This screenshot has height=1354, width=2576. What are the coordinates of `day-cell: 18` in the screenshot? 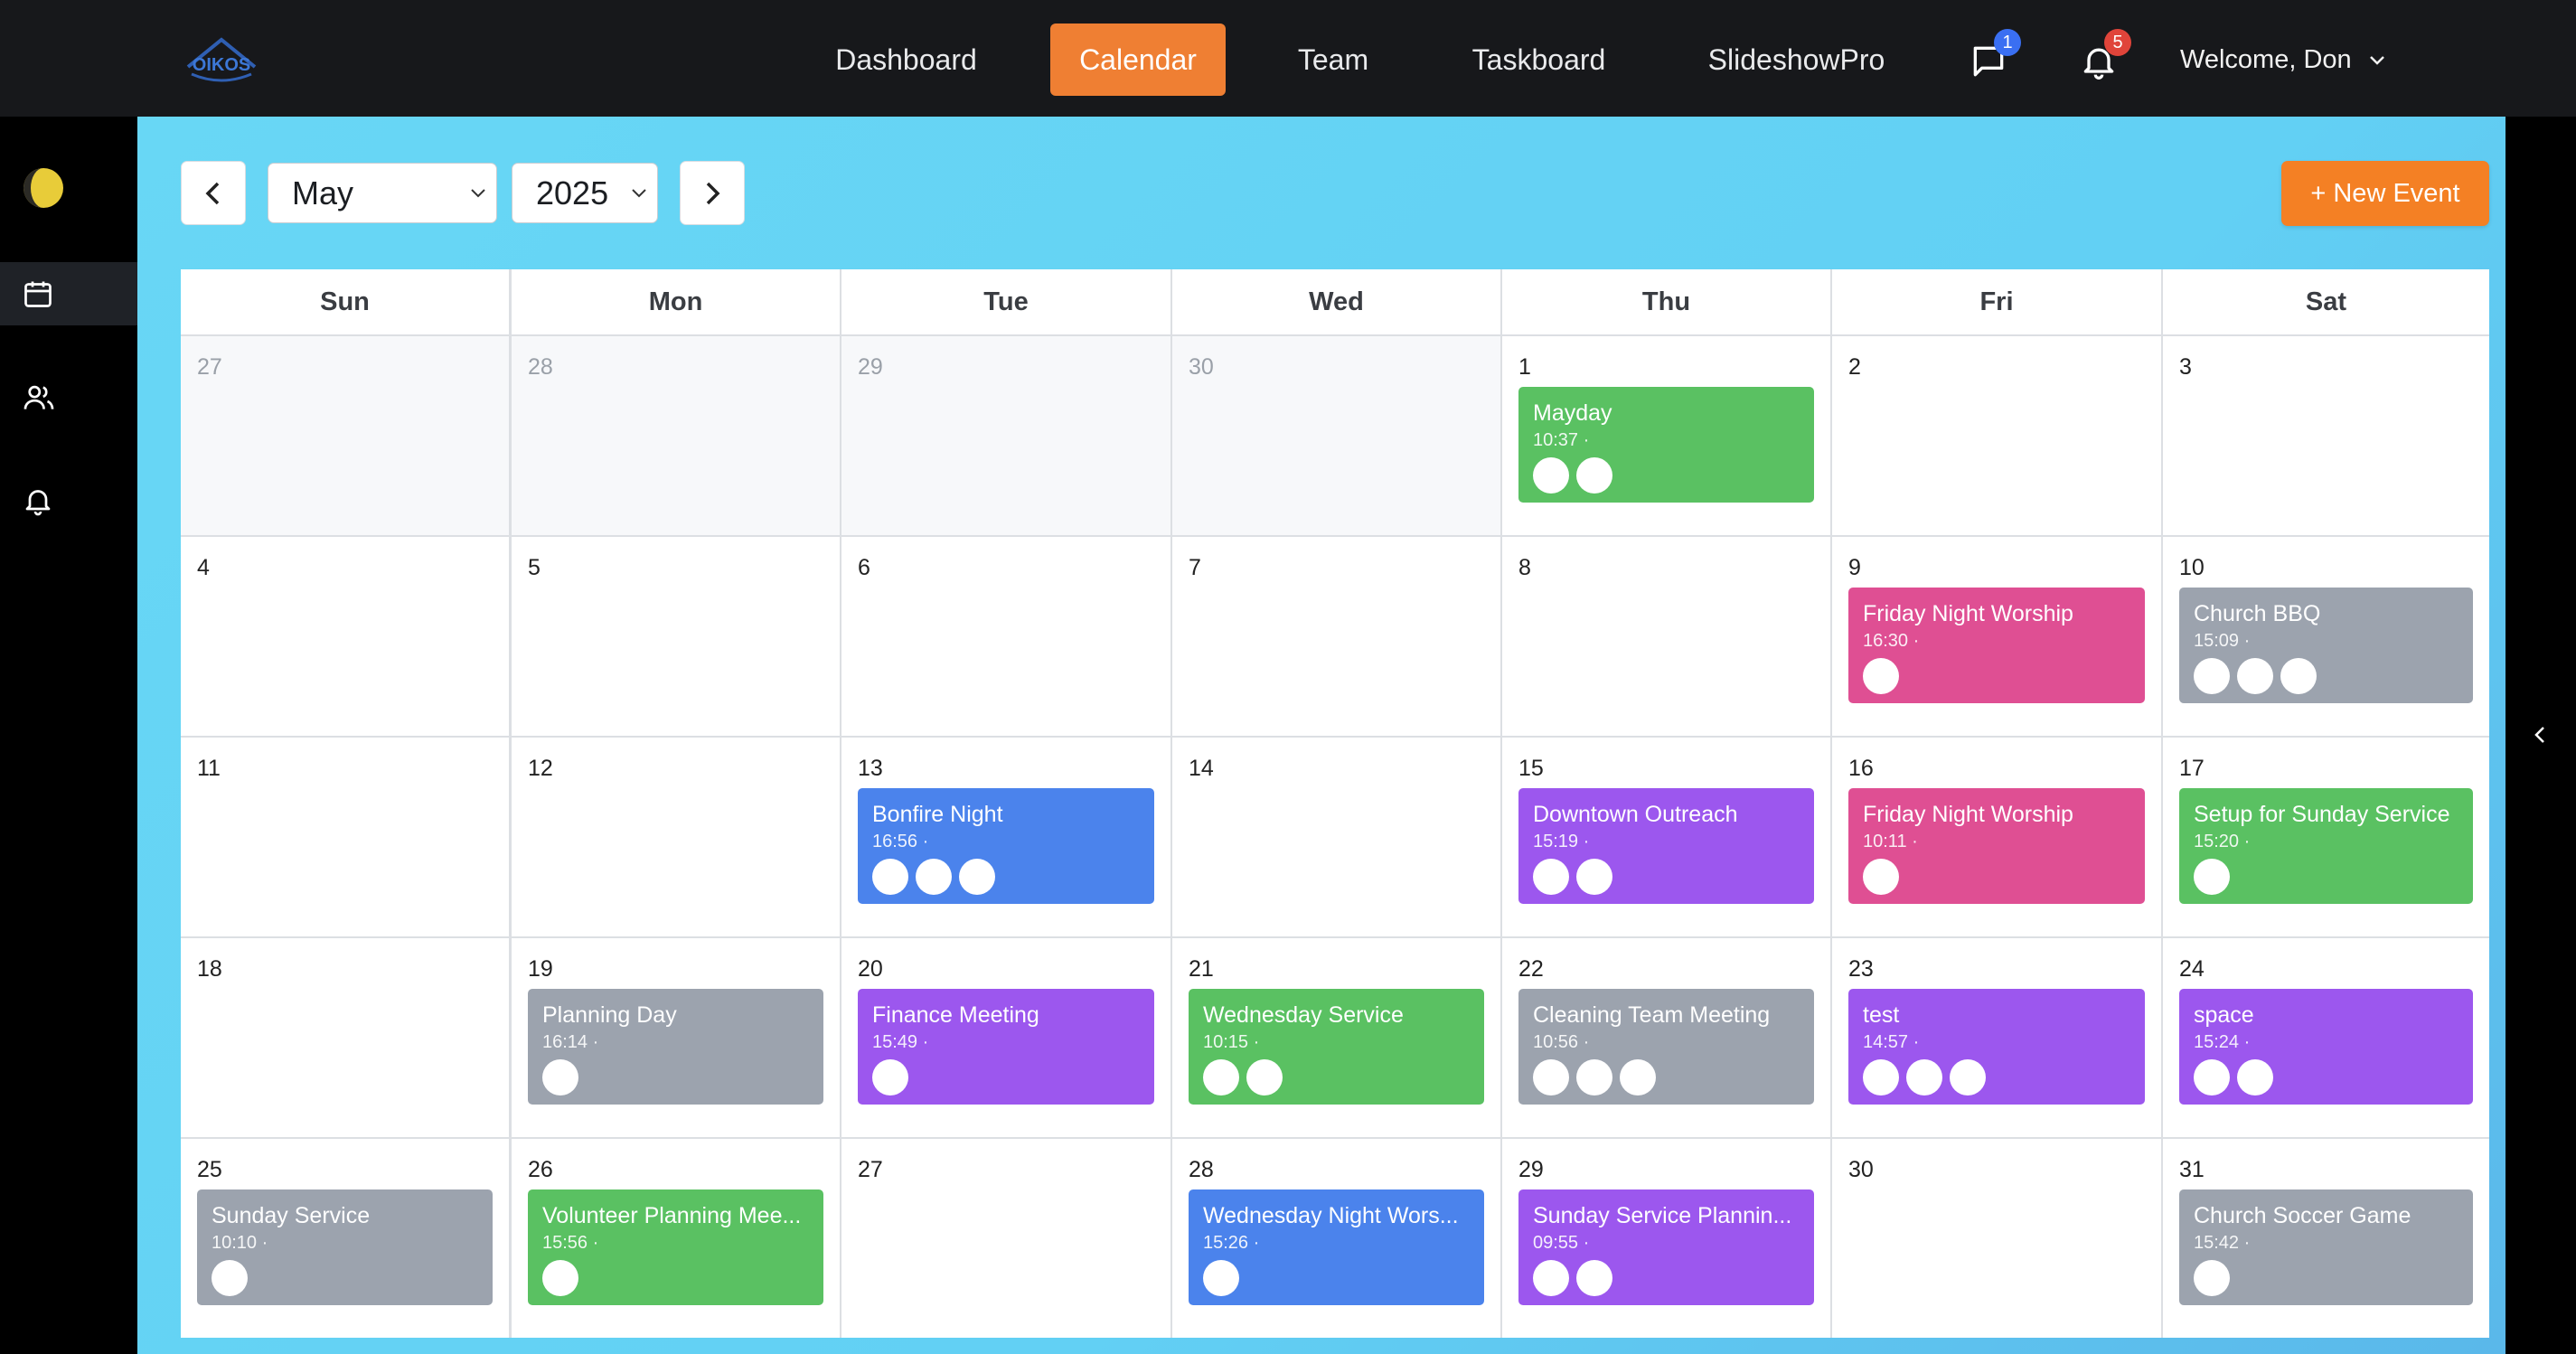 It's located at (345, 1037).